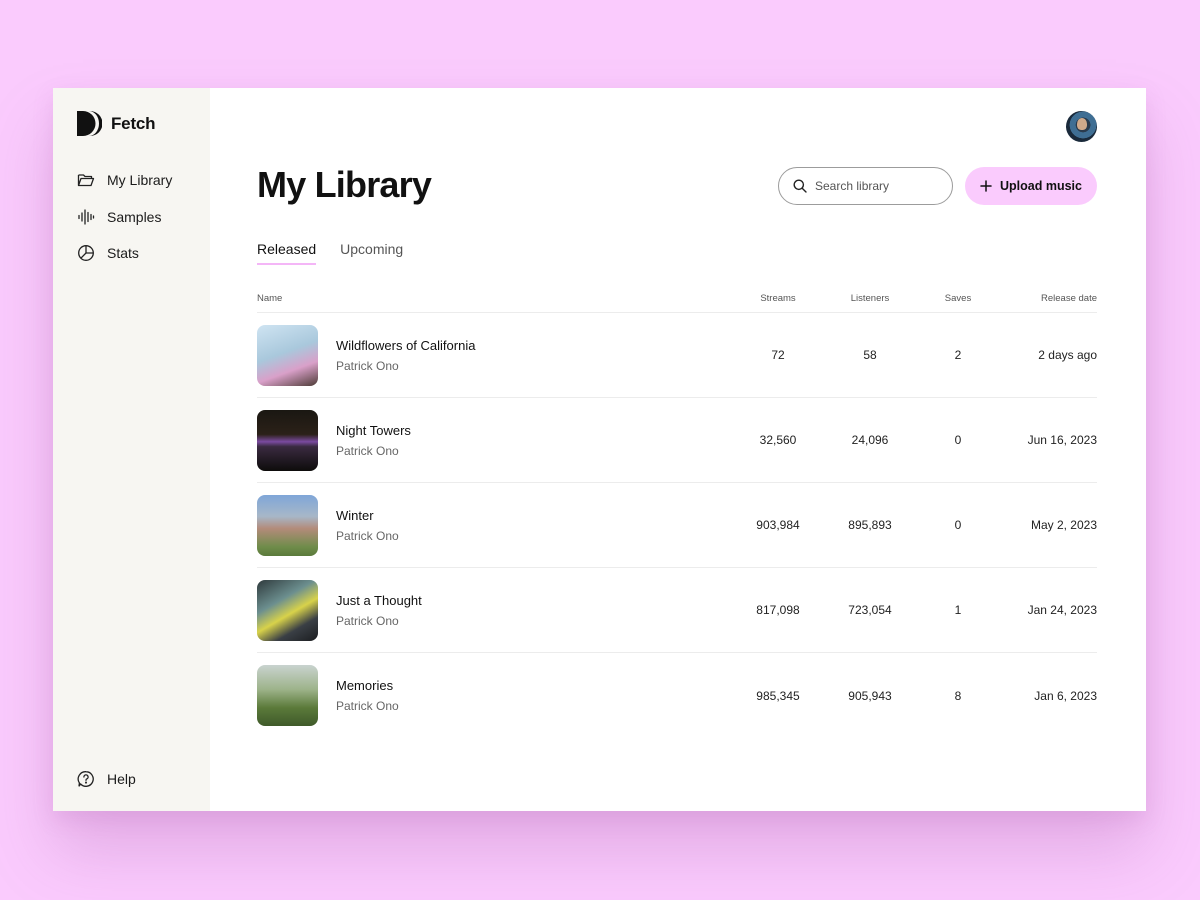 The width and height of the screenshot is (1200, 900). Describe the element at coordinates (870, 355) in the screenshot. I see `listeners-value: 58` at that location.